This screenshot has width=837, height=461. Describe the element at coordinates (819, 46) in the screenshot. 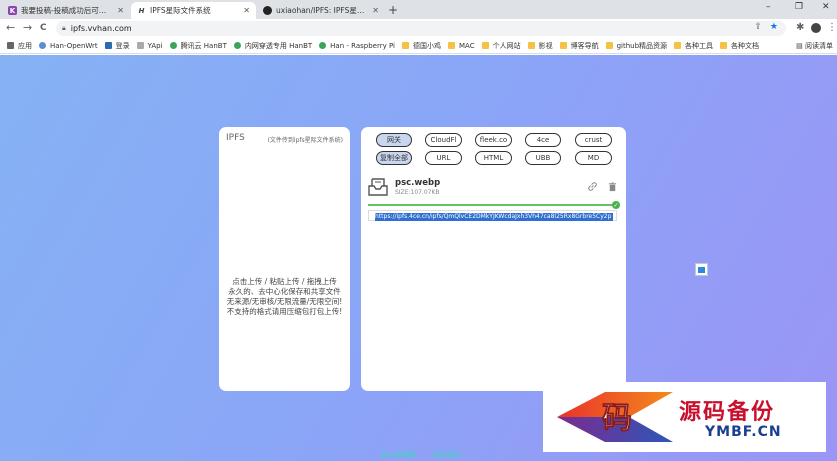

I see `reading-list-label: 阅读清单` at that location.